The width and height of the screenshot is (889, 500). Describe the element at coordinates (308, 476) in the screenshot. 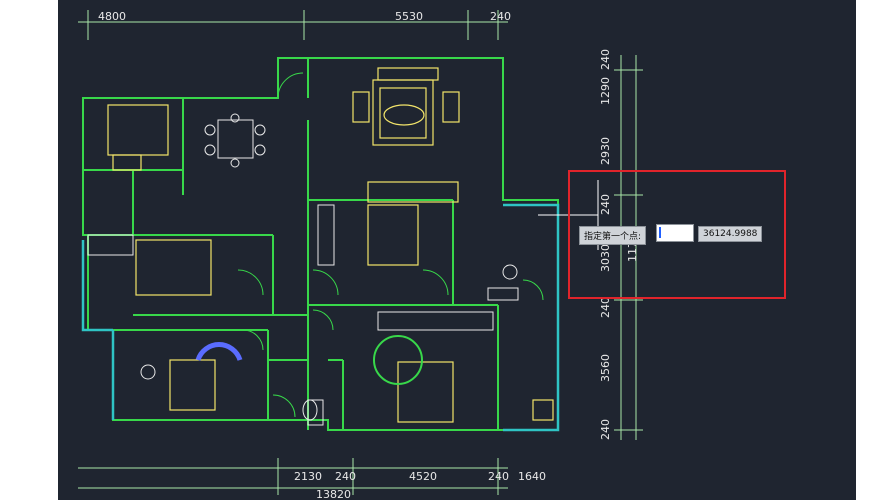

I see `dim-bottom-1: 2130` at that location.